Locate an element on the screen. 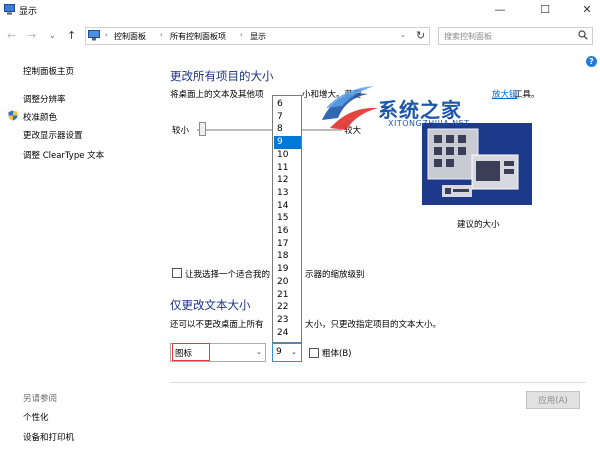  refresh-icon: ↻ is located at coordinates (420, 35).